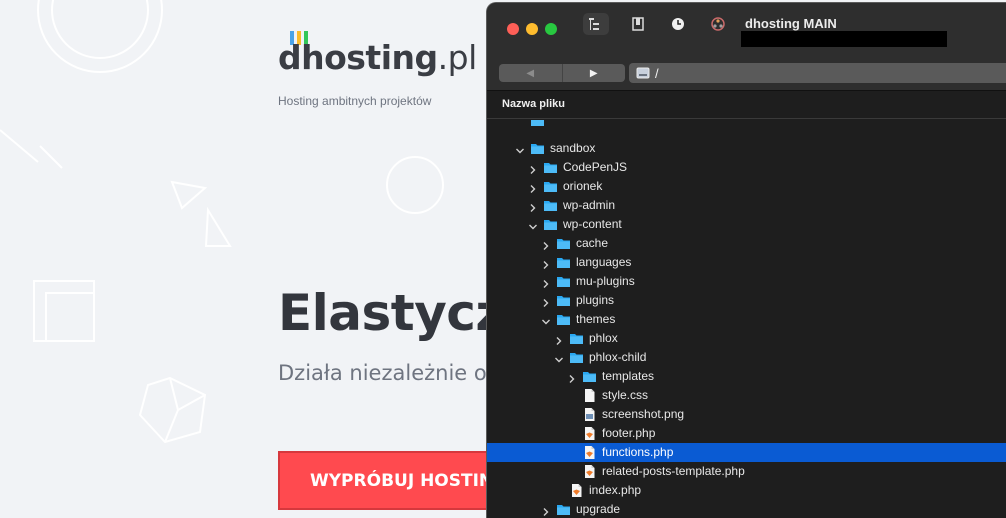 The image size is (1006, 518). Describe the element at coordinates (457, 57) in the screenshot. I see `logo-tld-text: .pl` at that location.